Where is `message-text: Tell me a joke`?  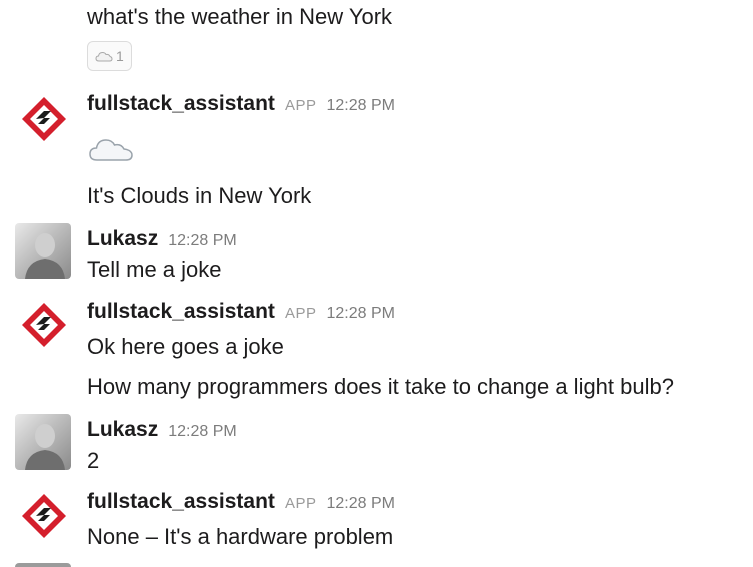
message-text: Tell me a joke is located at coordinates (154, 269).